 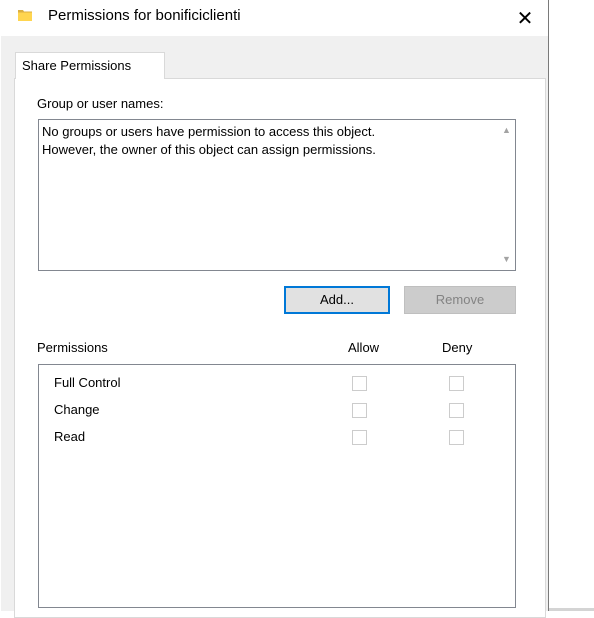 What do you see at coordinates (457, 347) in the screenshot?
I see `deny-column-header: Deny` at bounding box center [457, 347].